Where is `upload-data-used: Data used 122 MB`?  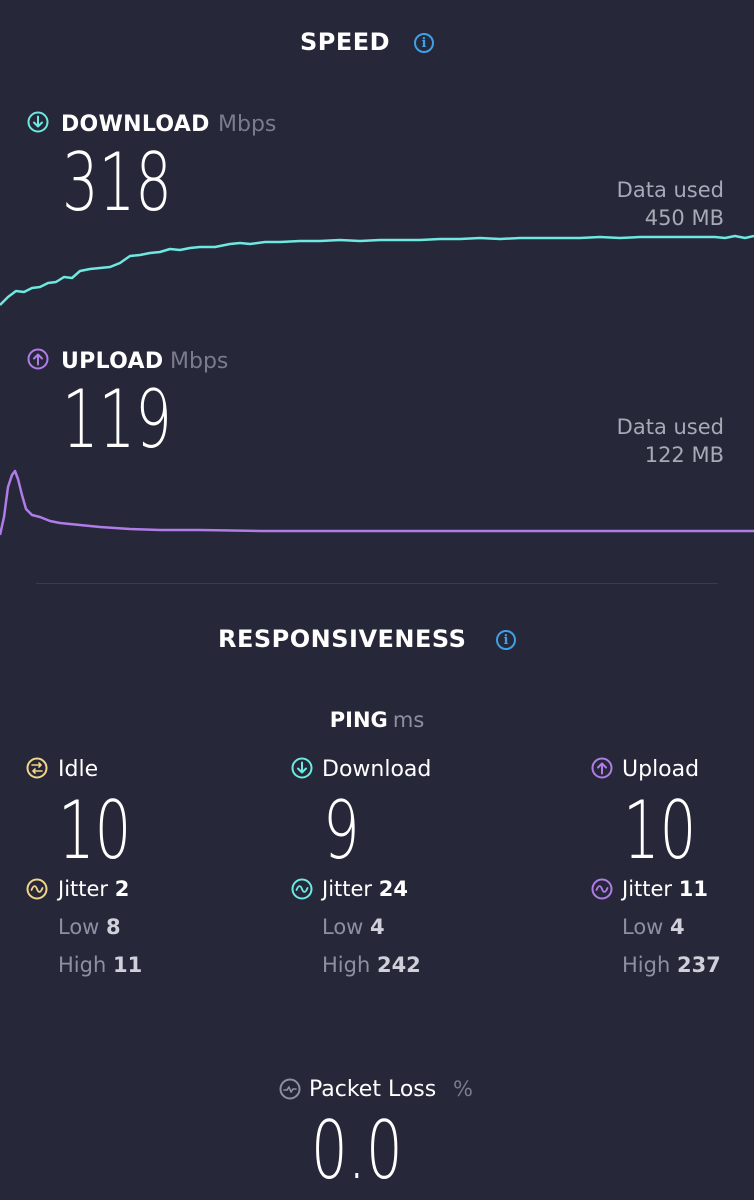 upload-data-used: Data used 122 MB is located at coordinates (670, 441).